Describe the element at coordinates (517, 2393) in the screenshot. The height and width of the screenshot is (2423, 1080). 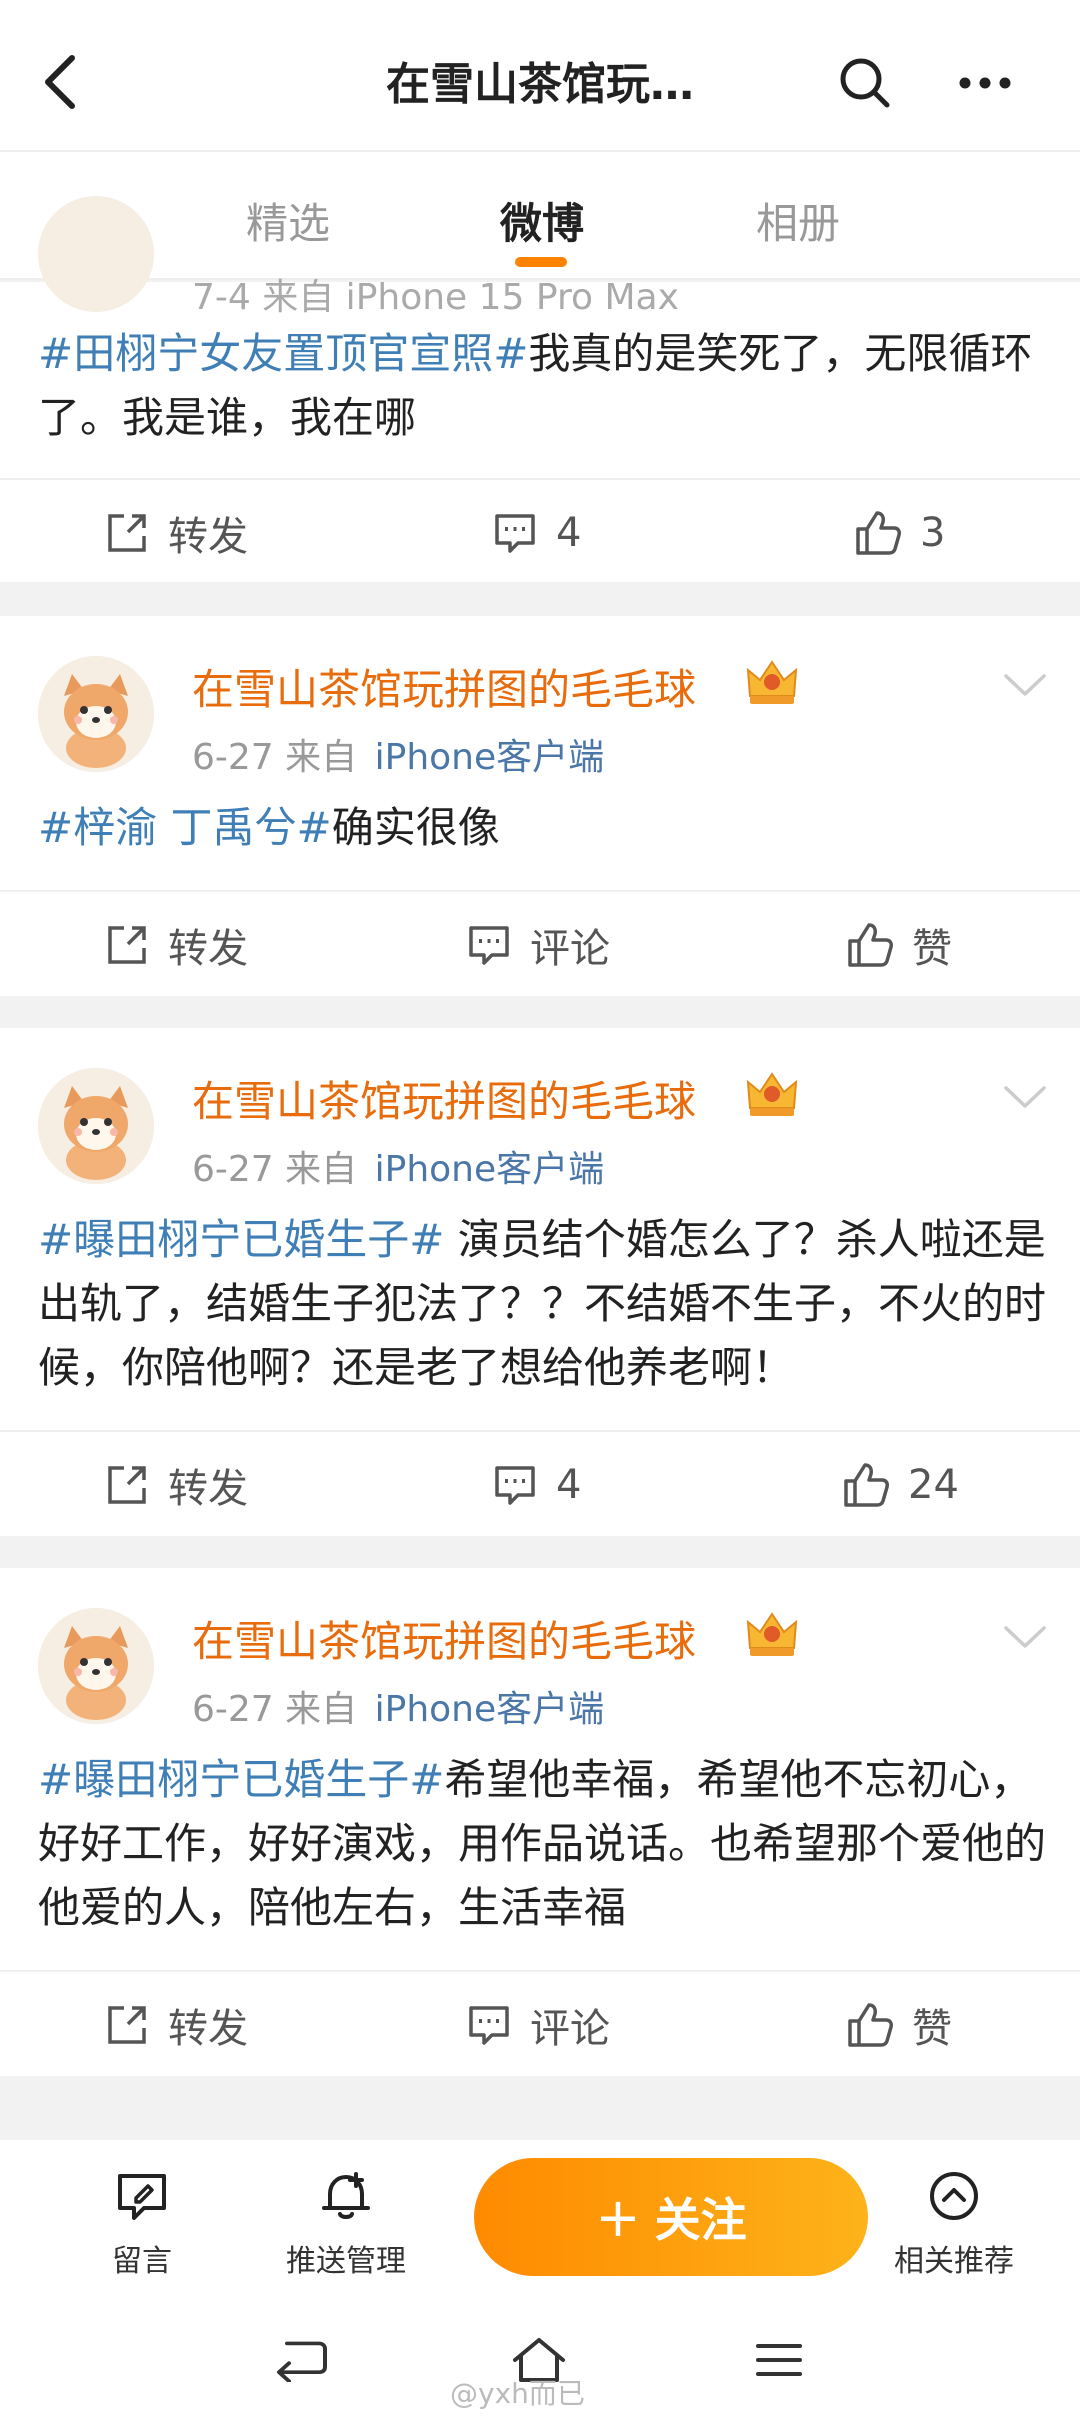
I see `watermark: @yxh而已` at that location.